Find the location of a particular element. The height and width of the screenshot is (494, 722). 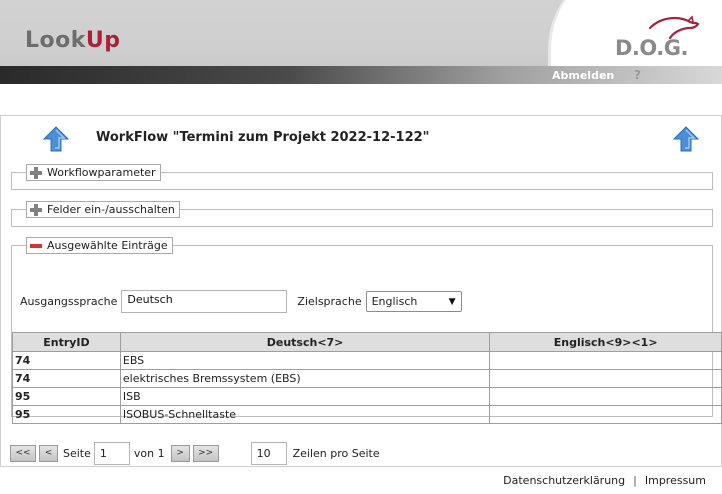

last-page-button: >> is located at coordinates (205, 453).